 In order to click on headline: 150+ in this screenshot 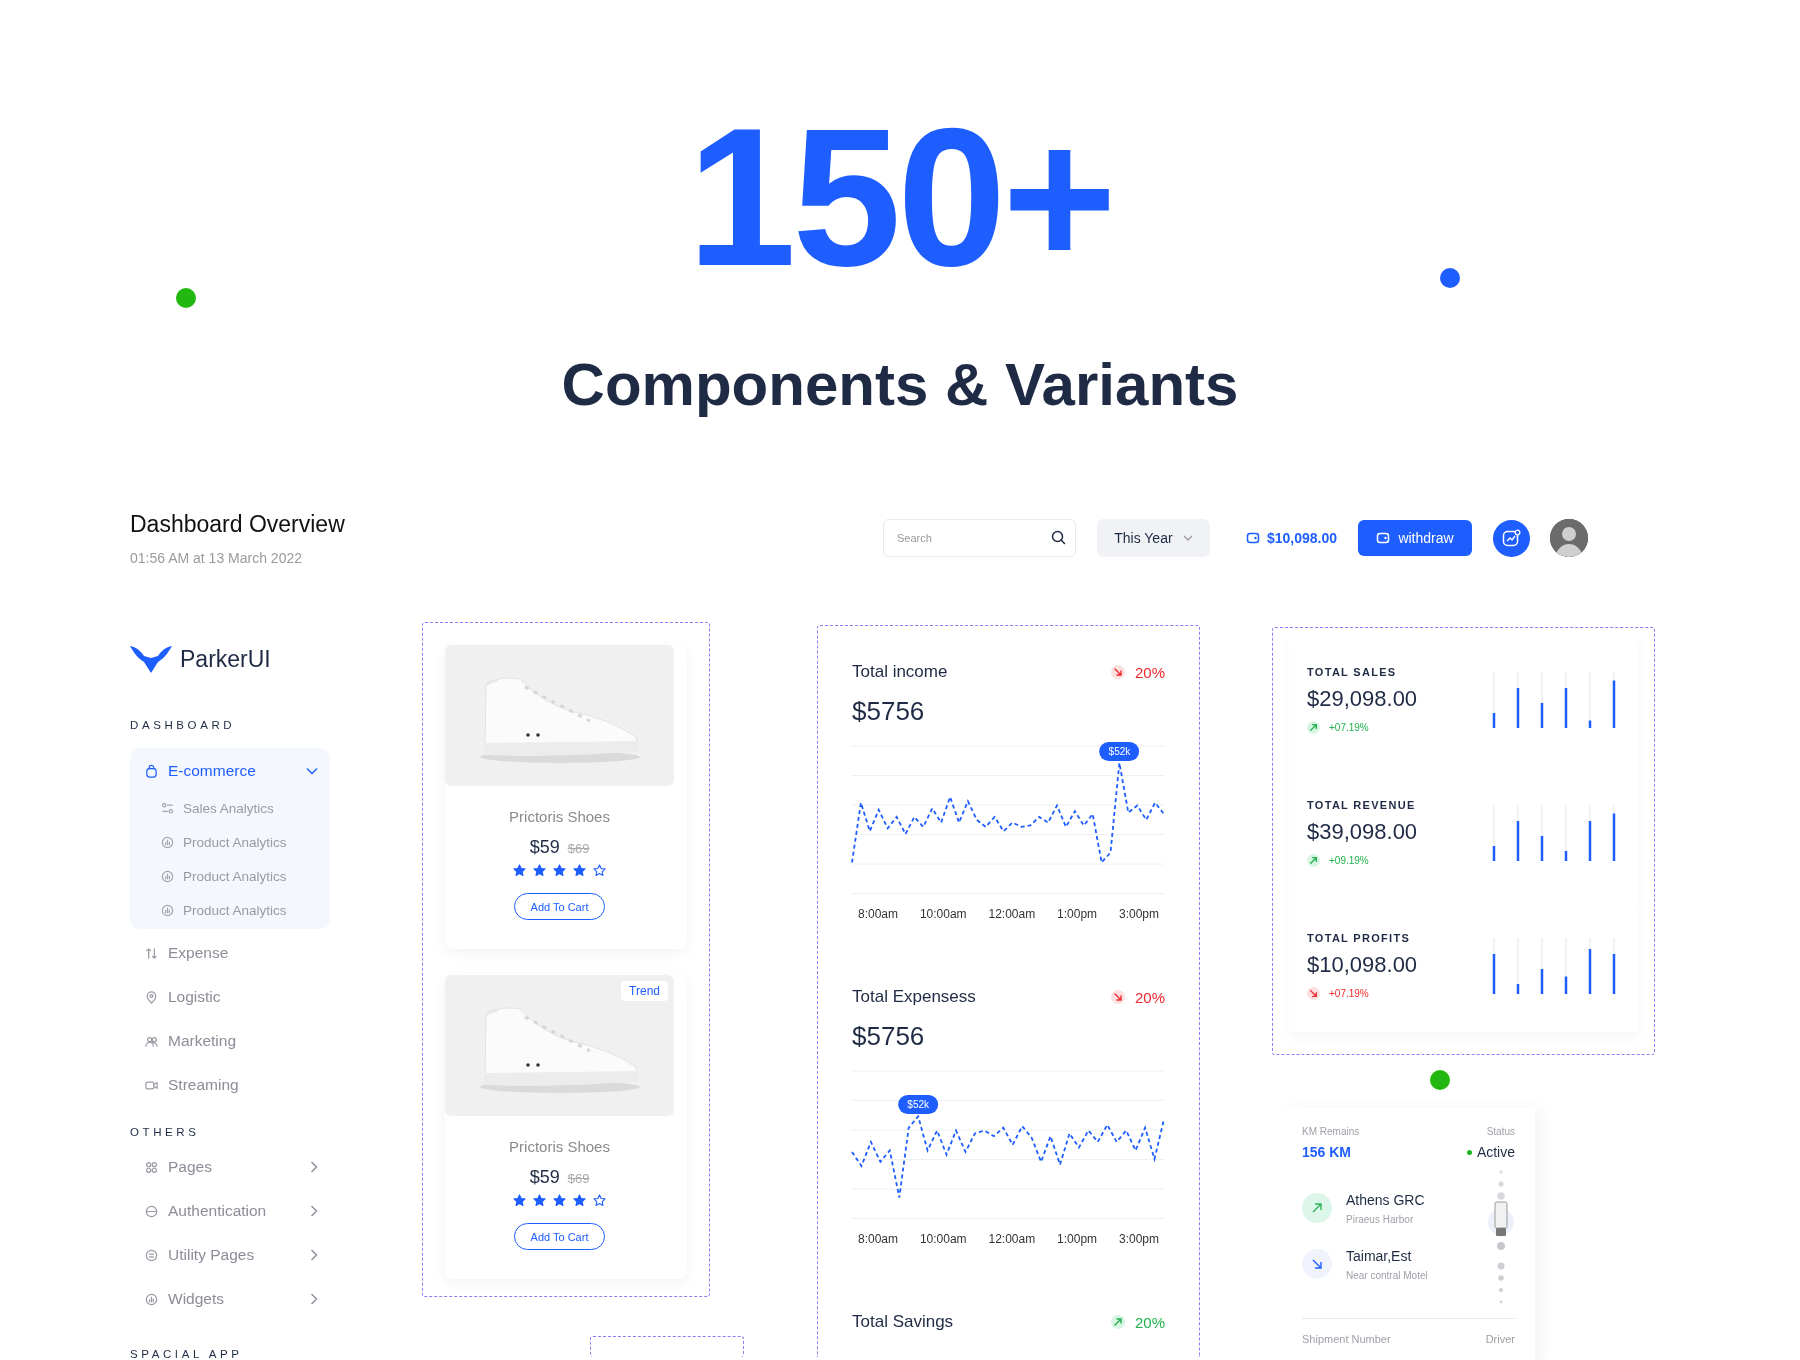, I will do `click(900, 198)`.